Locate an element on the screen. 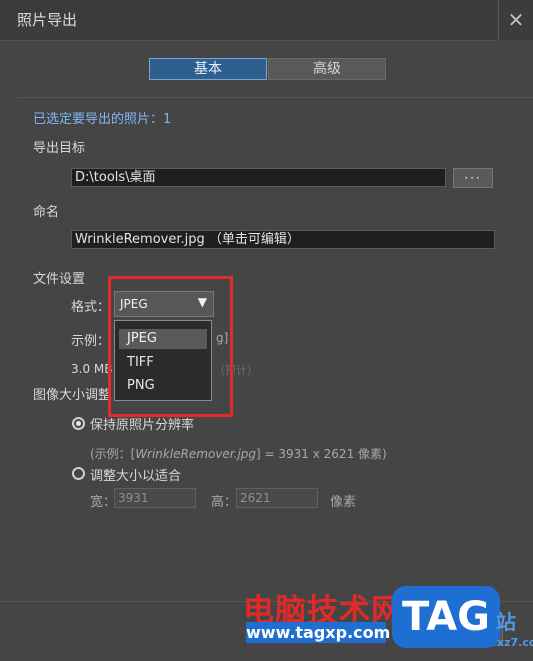  height-input: 2621 is located at coordinates (277, 498).